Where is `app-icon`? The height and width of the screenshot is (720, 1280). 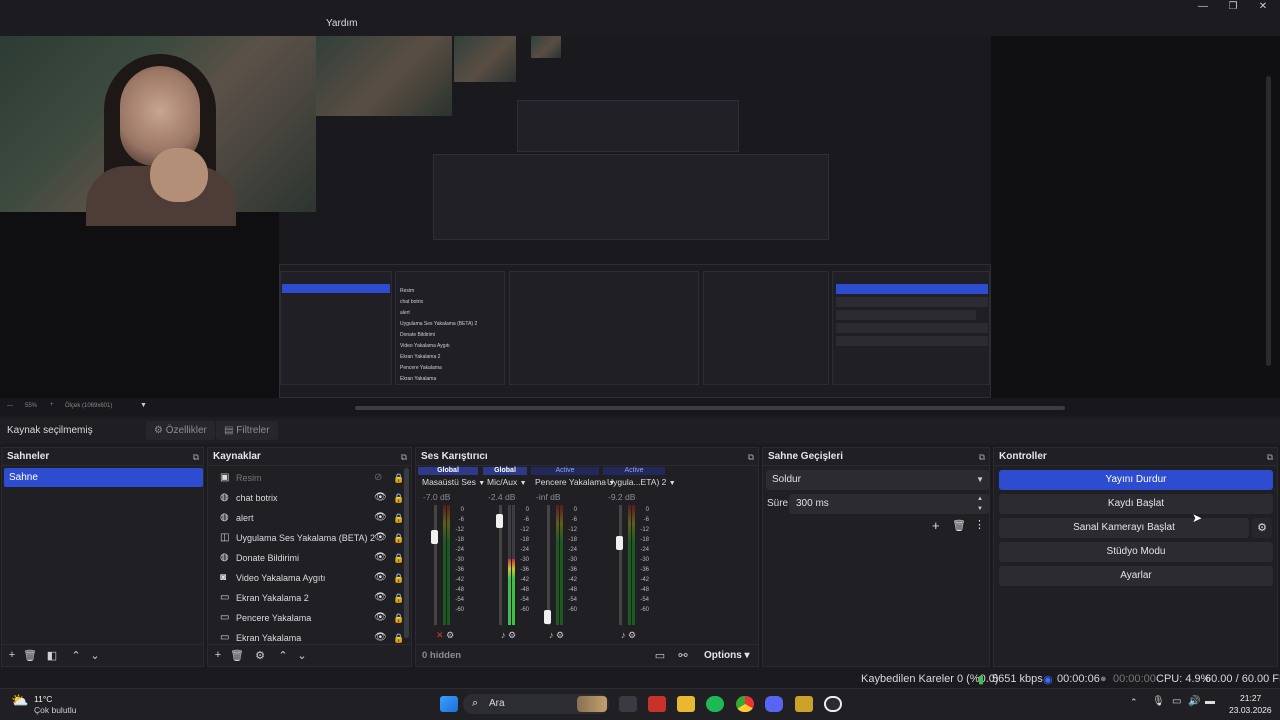
app-icon is located at coordinates (657, 704).